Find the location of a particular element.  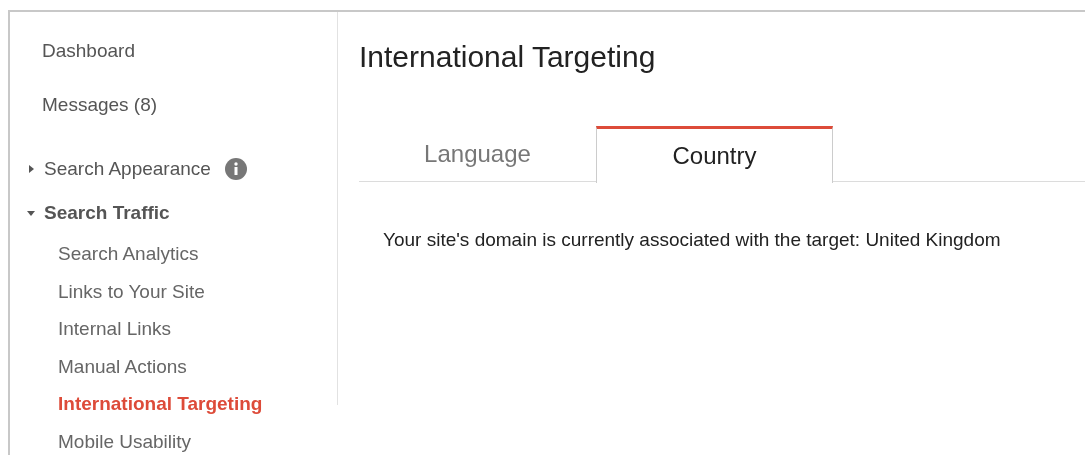

sidebar-subitem: Links to Your Site is located at coordinates (173, 291).